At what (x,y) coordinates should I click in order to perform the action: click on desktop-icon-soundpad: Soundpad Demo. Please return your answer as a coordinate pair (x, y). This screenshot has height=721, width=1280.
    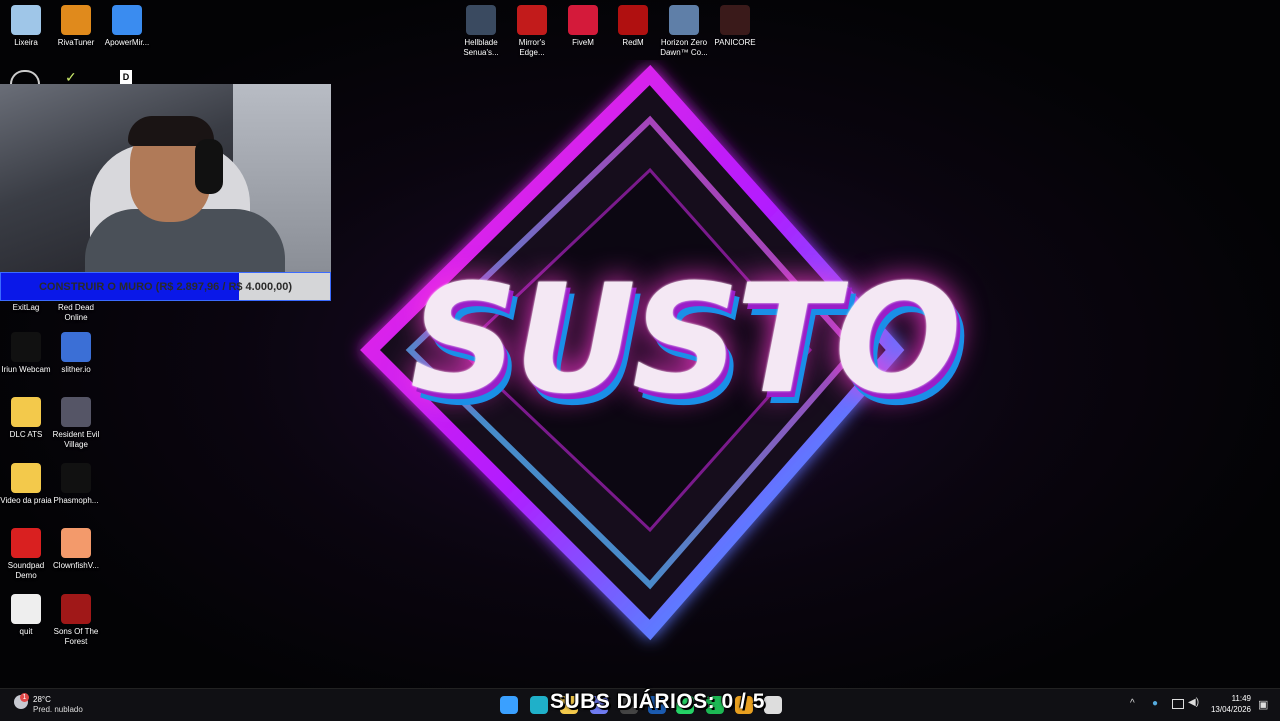
    Looking at the image, I should click on (26, 554).